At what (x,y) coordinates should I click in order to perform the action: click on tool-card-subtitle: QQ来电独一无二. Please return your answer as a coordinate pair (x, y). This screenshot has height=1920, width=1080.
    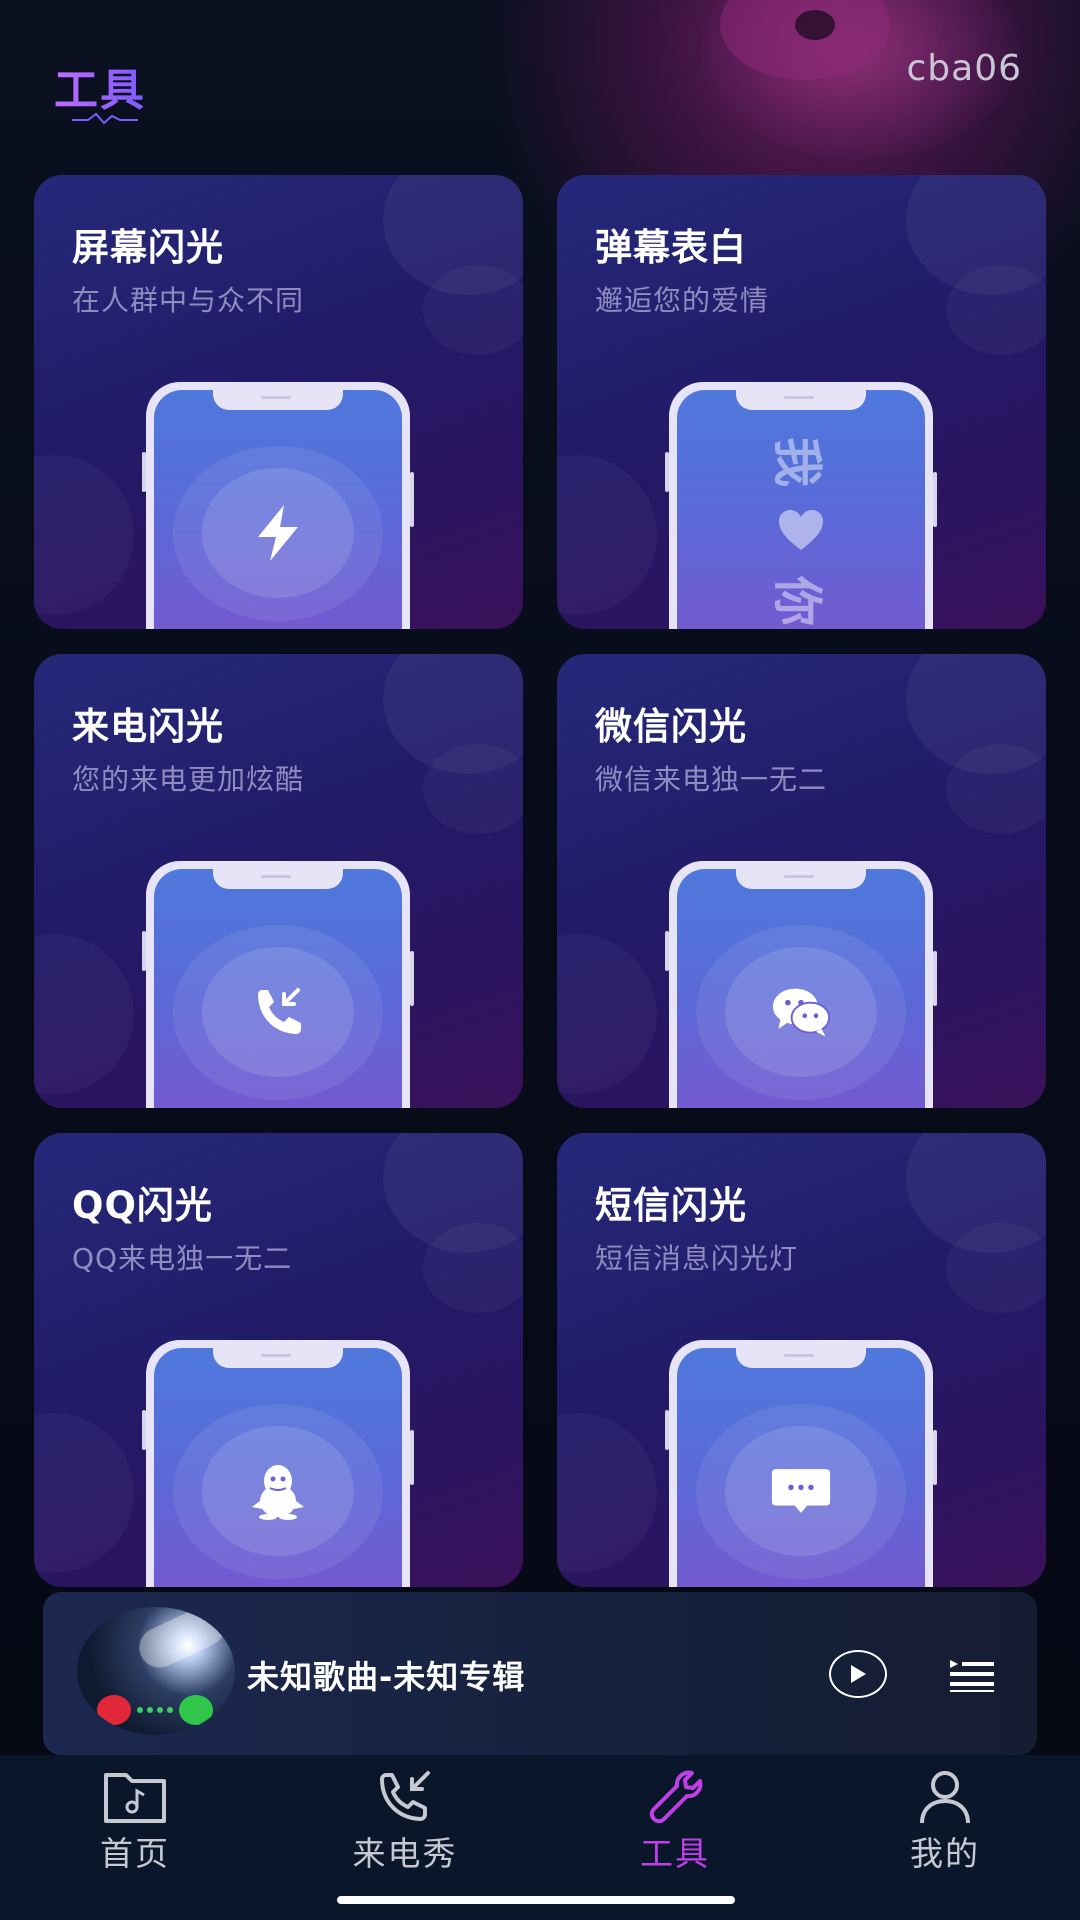
    Looking at the image, I should click on (182, 1258).